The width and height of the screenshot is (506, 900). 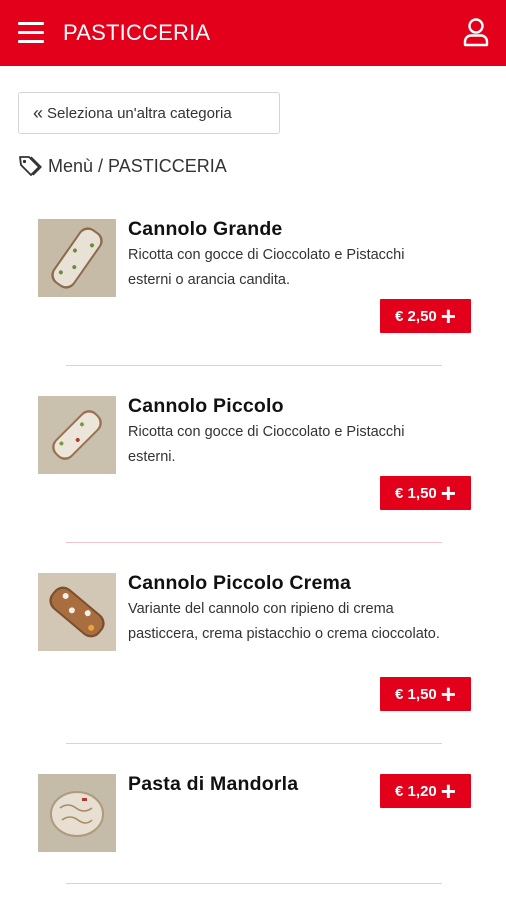 I want to click on double-chevron-left-icon: «, so click(x=38, y=113).